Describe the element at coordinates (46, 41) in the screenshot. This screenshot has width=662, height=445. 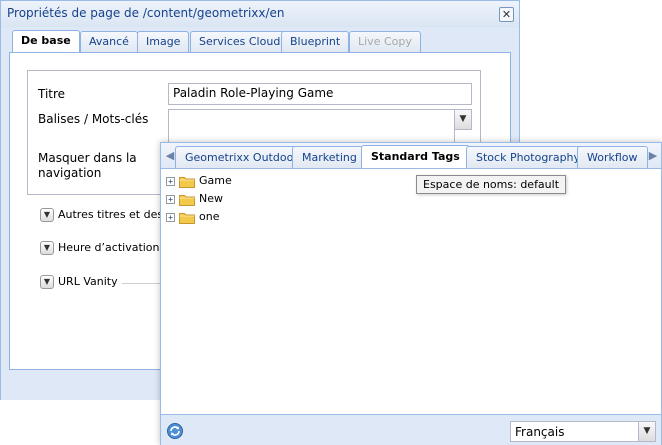
I see `tab-de-base: De base` at that location.